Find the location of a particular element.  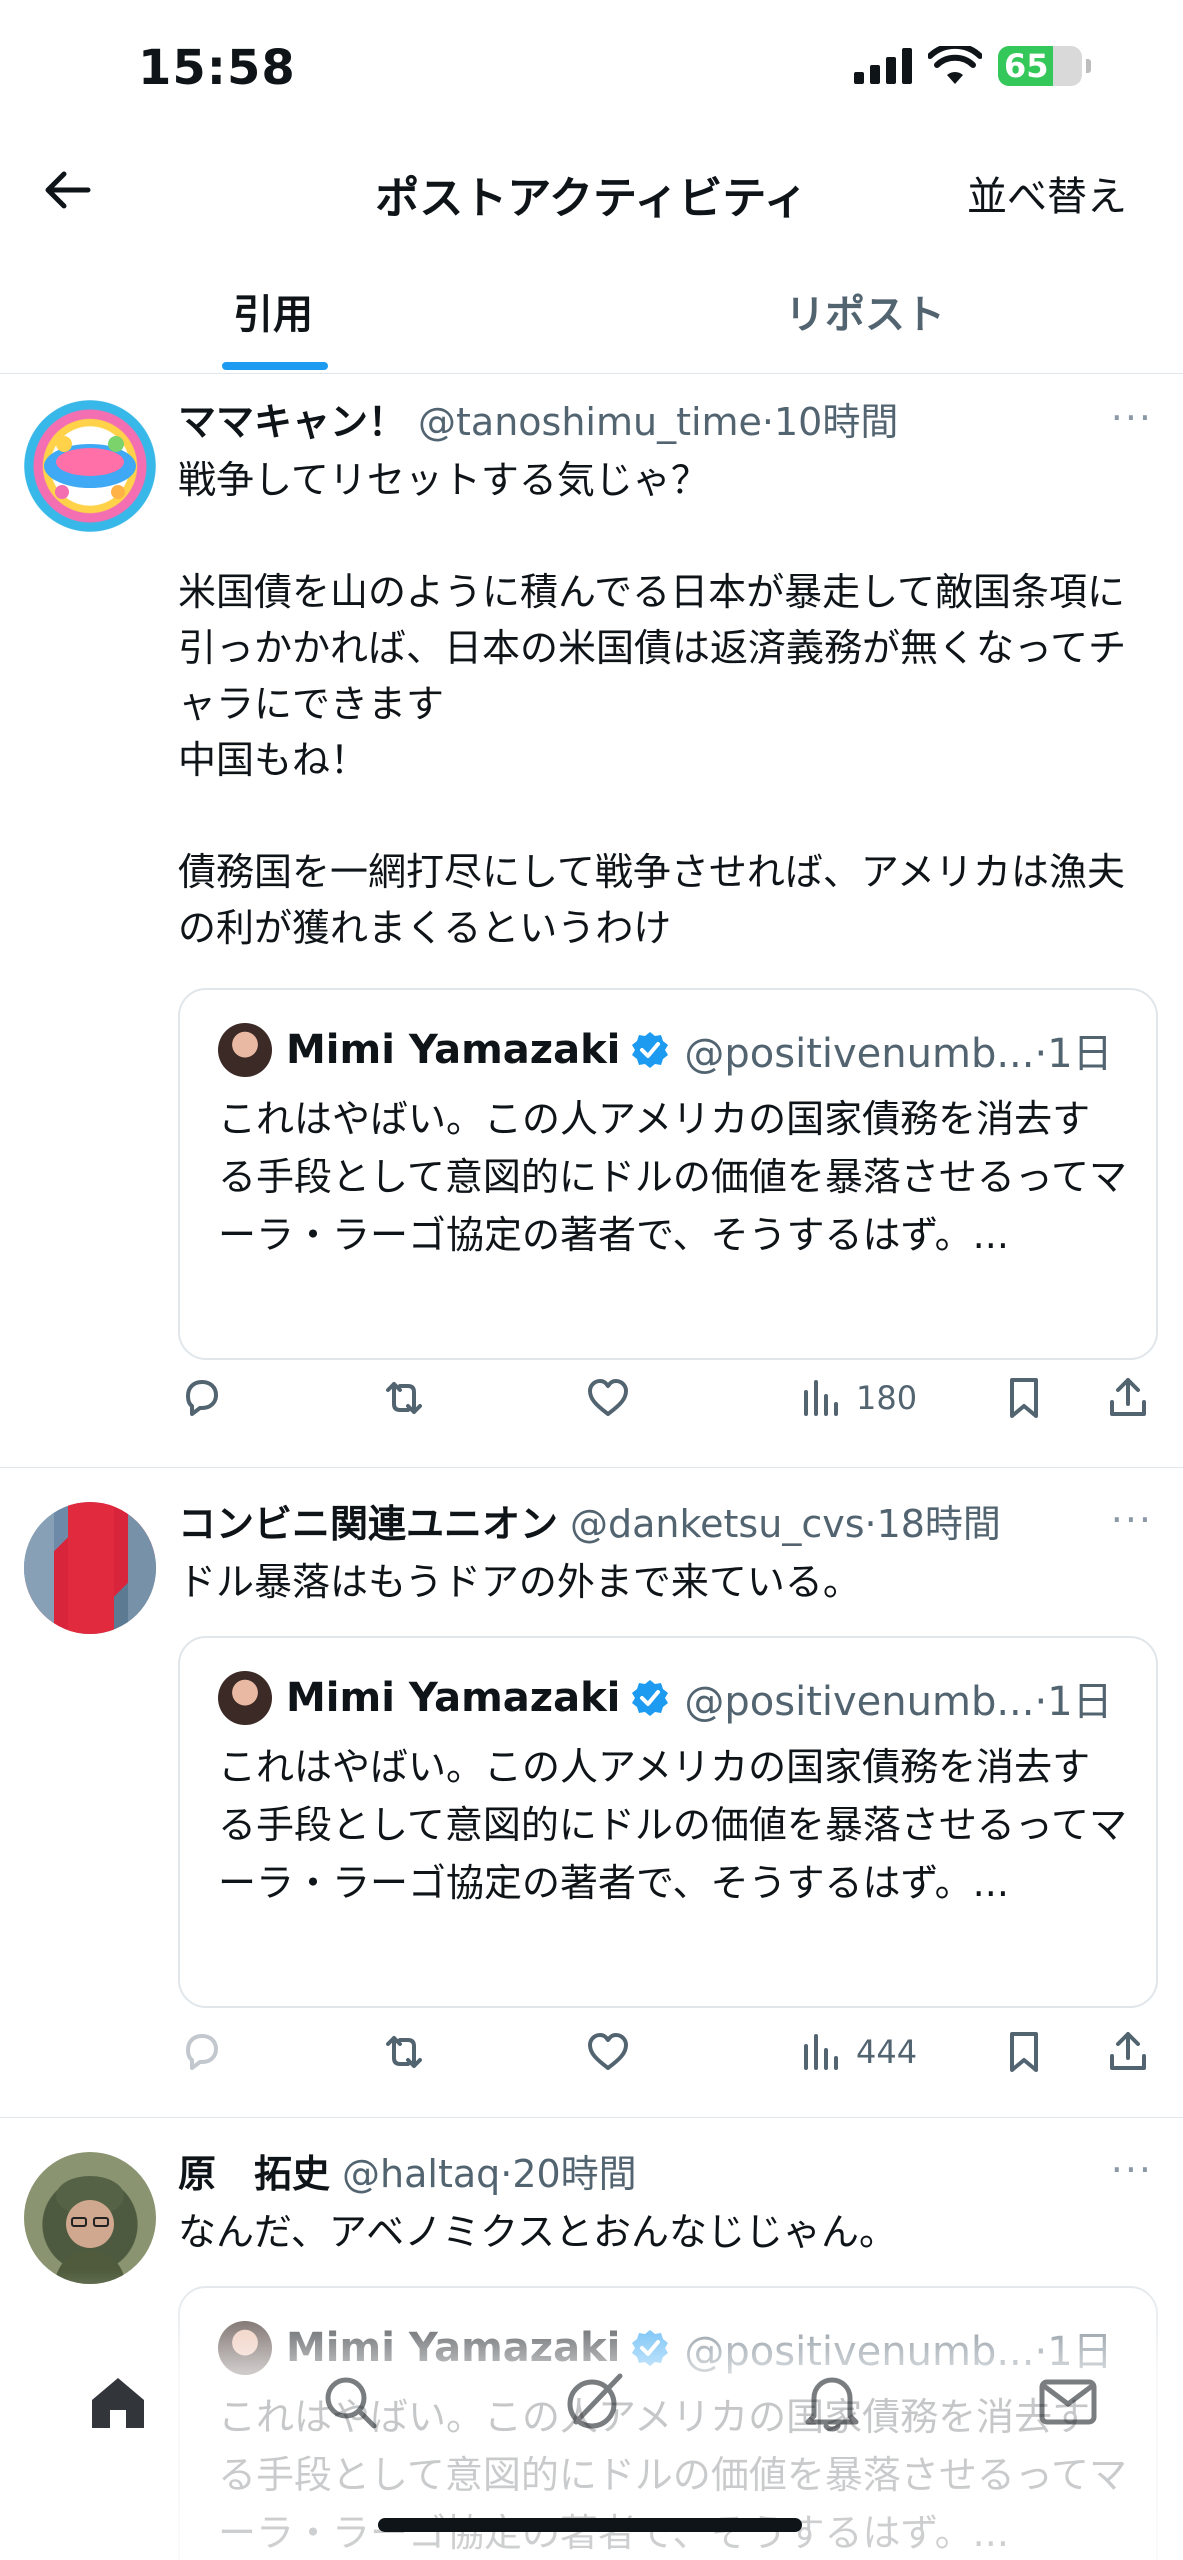

cellular-signal-icon is located at coordinates (883, 66).